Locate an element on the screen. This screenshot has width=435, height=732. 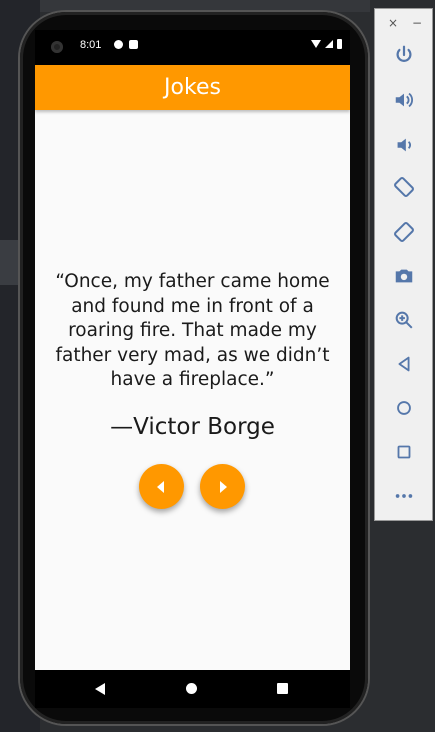
back-icon is located at coordinates (404, 364).